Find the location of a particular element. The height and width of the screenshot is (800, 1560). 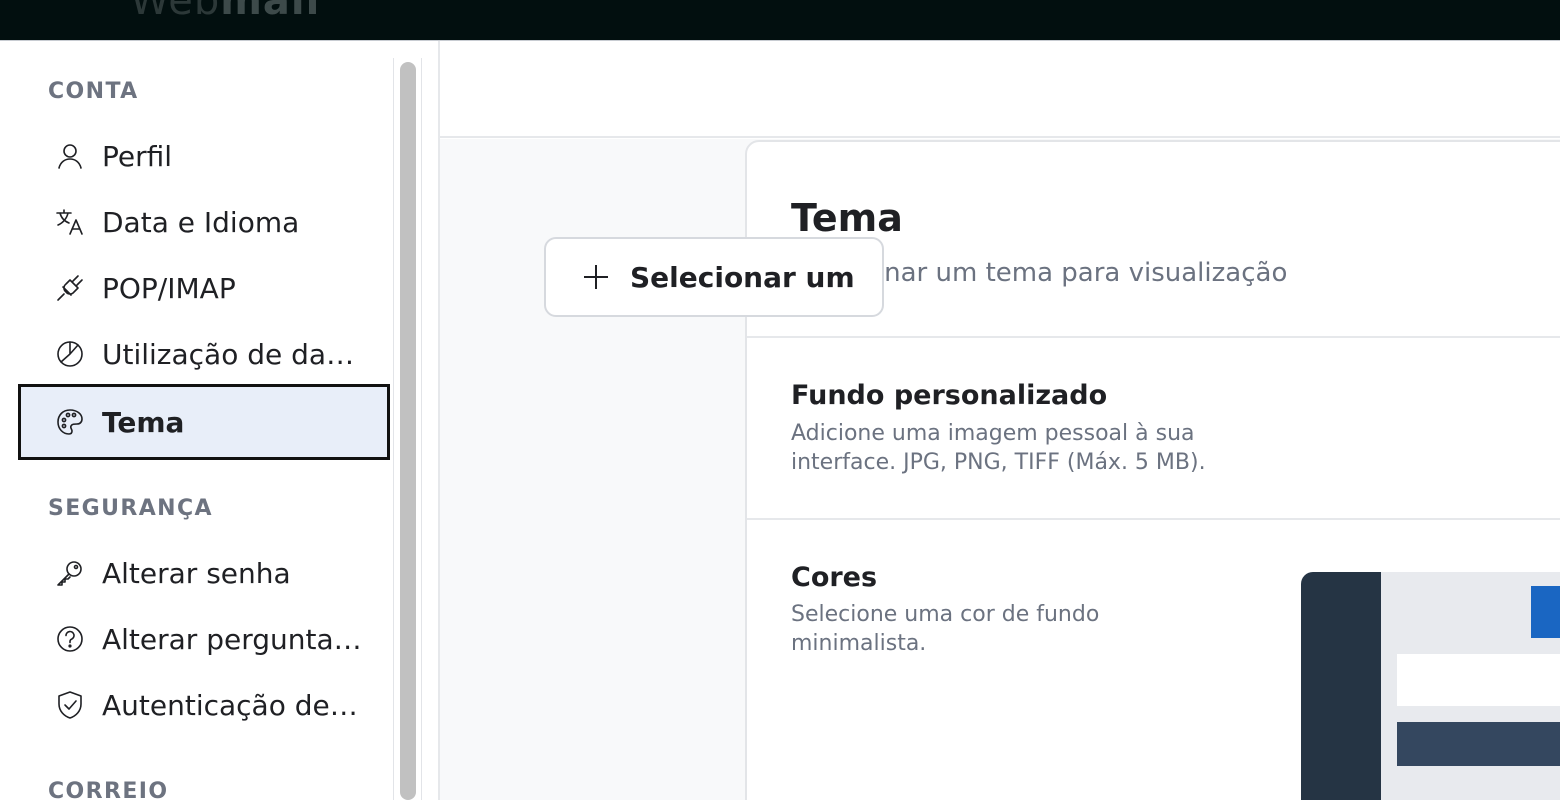

sidebar-item-pop-imap: POP/IMAP is located at coordinates (204, 288).